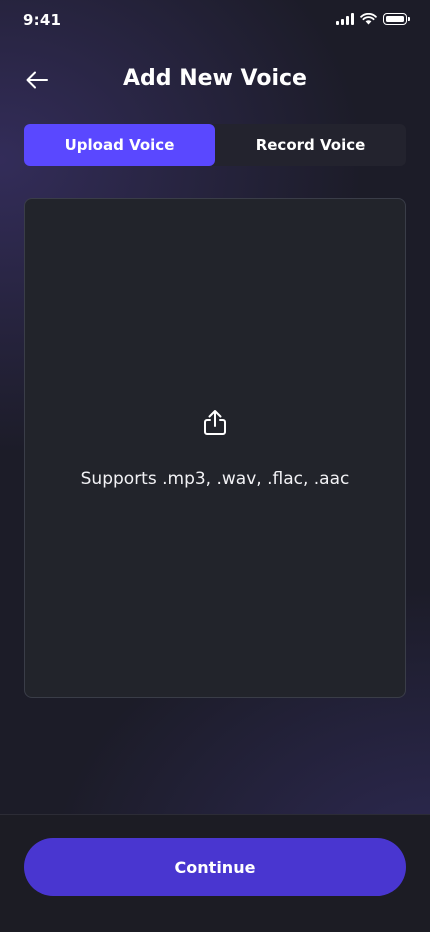 The image size is (430, 932). Describe the element at coordinates (119, 145) in the screenshot. I see `tab-upload-voice: Upload Voice` at that location.